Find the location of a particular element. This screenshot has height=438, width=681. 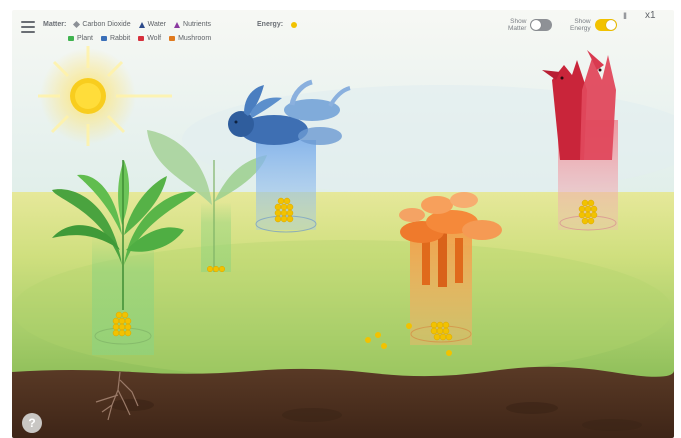

matter-legend: Matter: Carbon Dioxide Water Nutrients is located at coordinates (127, 24).